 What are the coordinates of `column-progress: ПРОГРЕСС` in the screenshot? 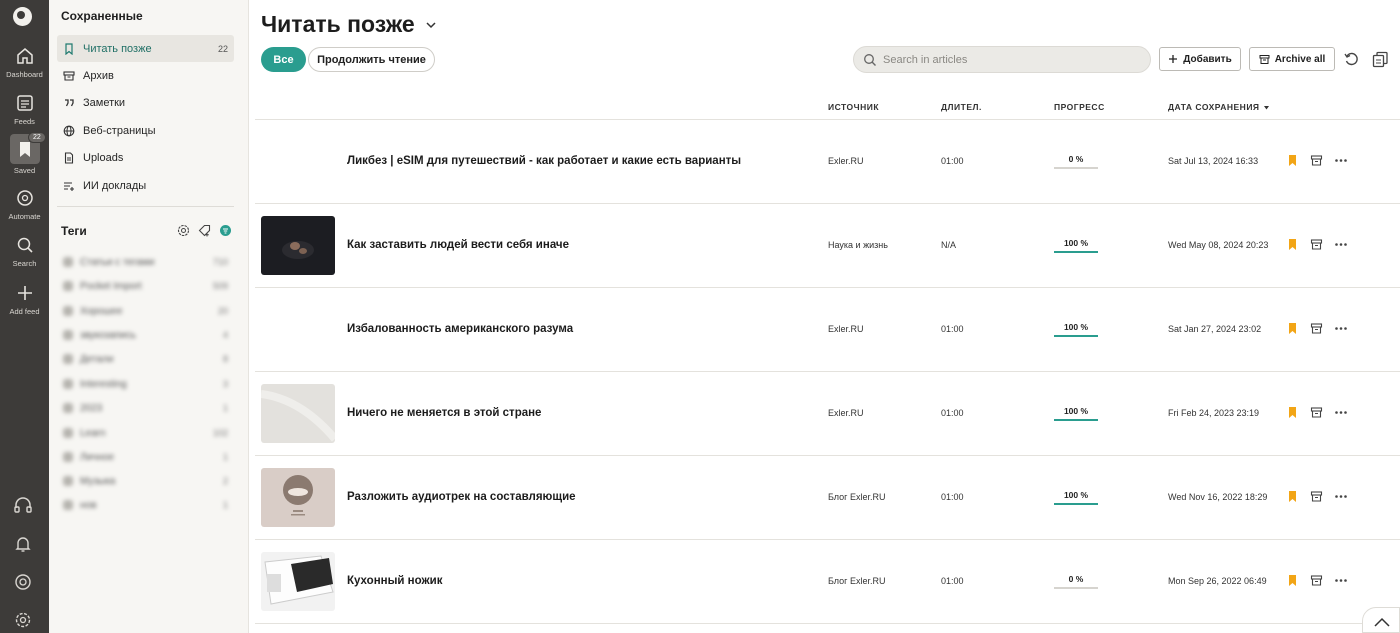 It's located at (1079, 107).